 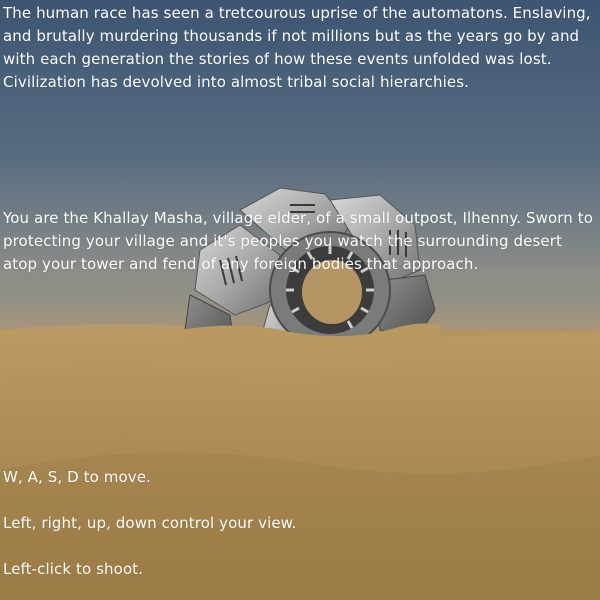 What do you see at coordinates (73, 569) in the screenshot?
I see `controls-shoot: Left-click to shoot.` at bounding box center [73, 569].